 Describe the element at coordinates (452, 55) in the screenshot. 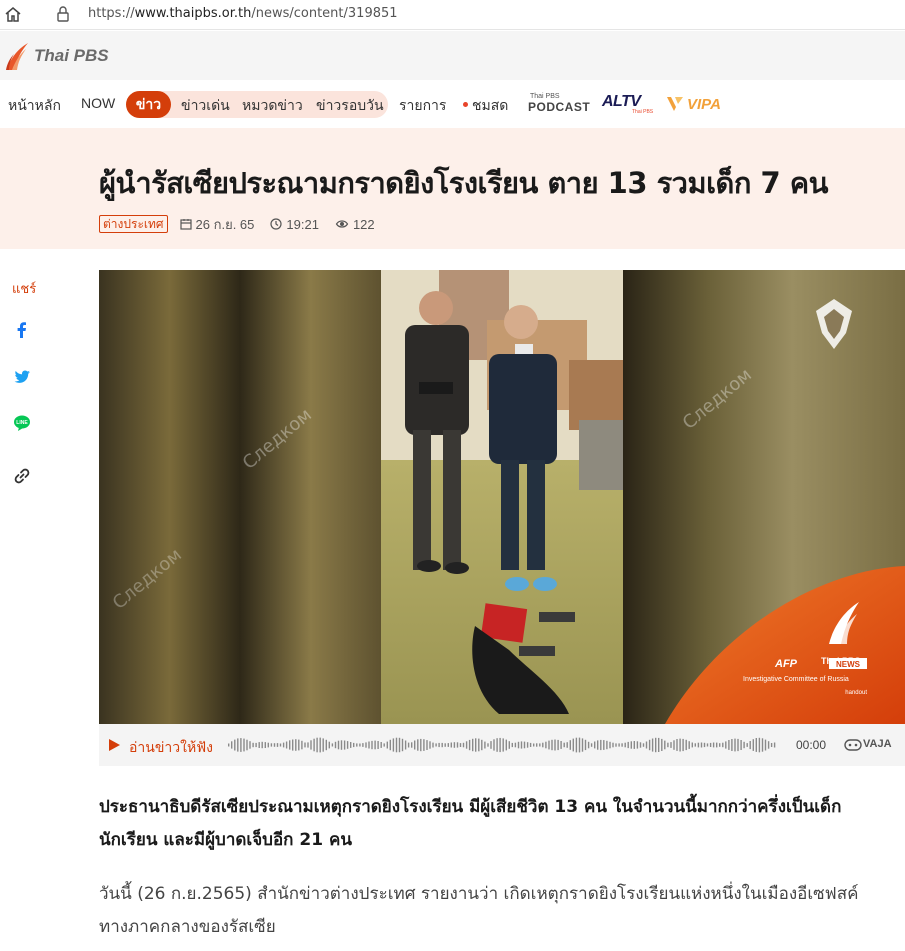

I see `site-header: Thai PBS` at that location.